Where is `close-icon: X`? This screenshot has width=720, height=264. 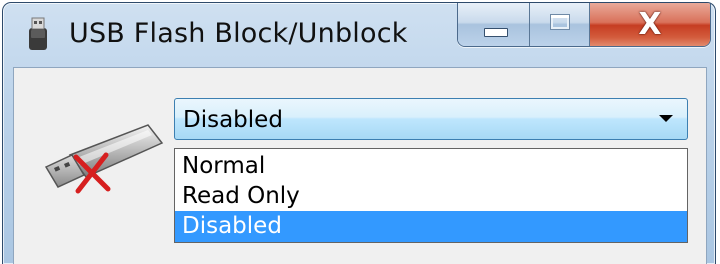
close-icon: X is located at coordinates (650, 24).